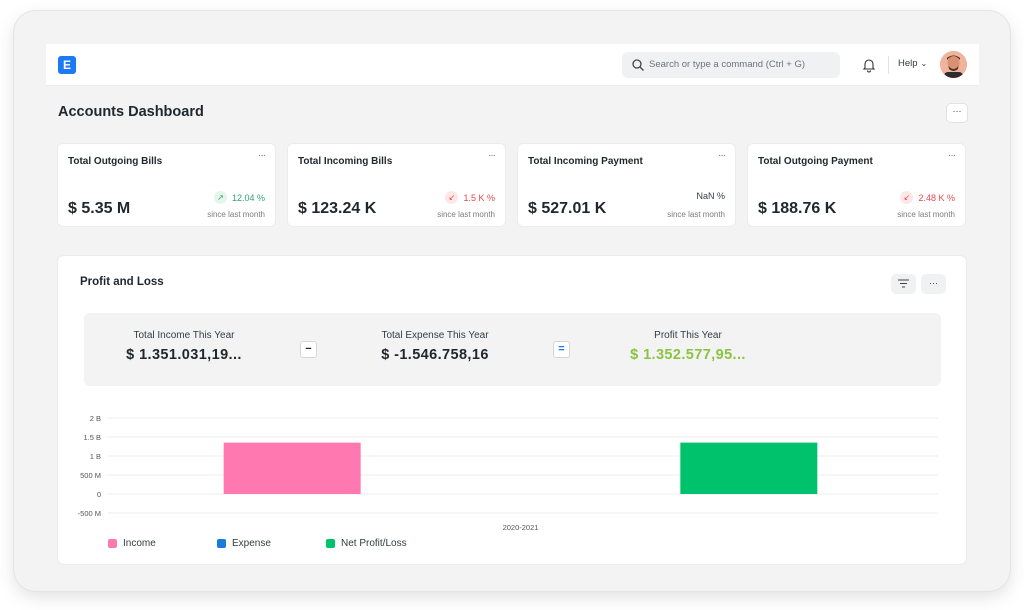  Describe the element at coordinates (99, 208) in the screenshot. I see `card-value: $ 5.35 M` at that location.